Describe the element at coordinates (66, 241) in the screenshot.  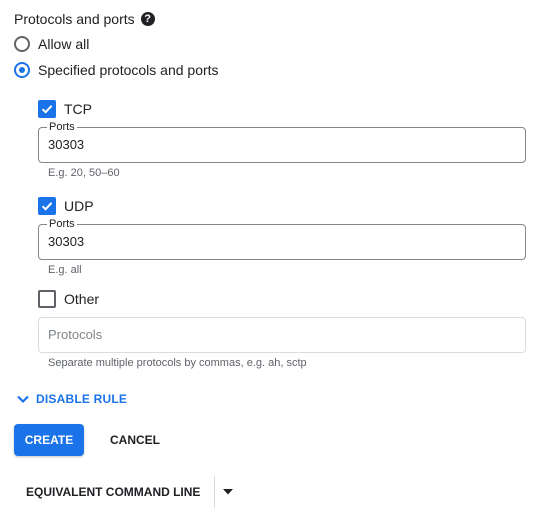
I see `udp-ports-input: 30303` at that location.